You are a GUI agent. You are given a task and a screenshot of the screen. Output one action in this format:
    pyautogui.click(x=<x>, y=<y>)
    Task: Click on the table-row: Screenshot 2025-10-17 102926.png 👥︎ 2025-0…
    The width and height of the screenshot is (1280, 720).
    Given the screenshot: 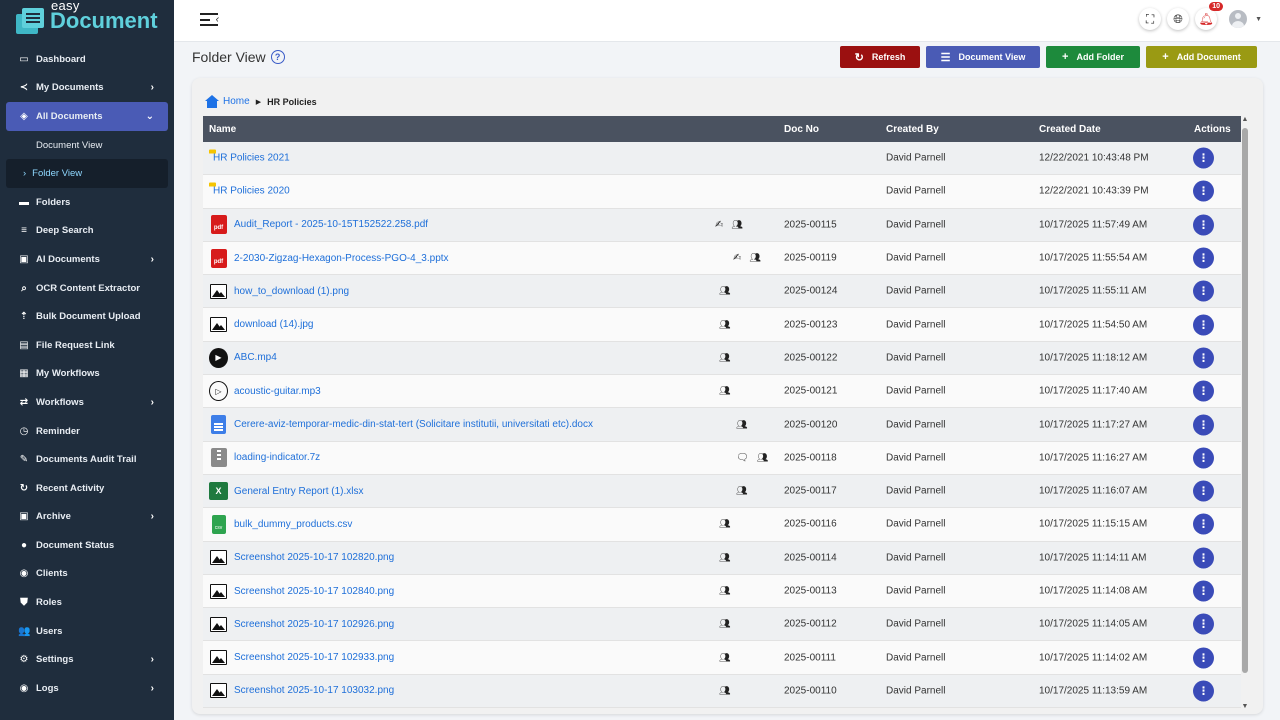 What is the action you would take?
    pyautogui.click(x=722, y=625)
    